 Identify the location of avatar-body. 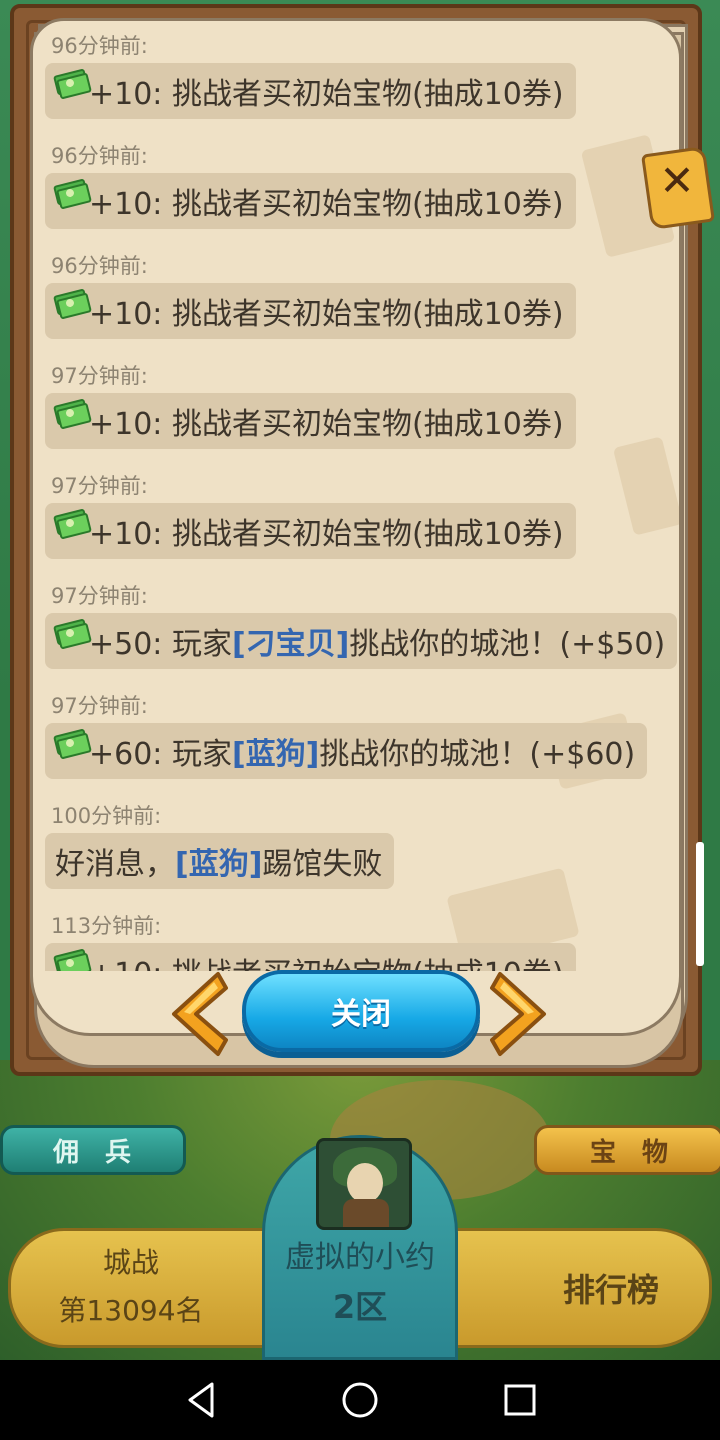
(366, 1213).